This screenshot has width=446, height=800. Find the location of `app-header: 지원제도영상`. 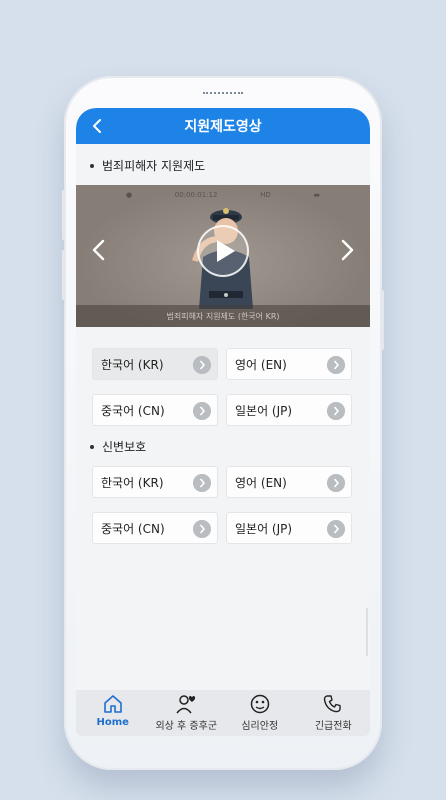

app-header: 지원제도영상 is located at coordinates (223, 126).